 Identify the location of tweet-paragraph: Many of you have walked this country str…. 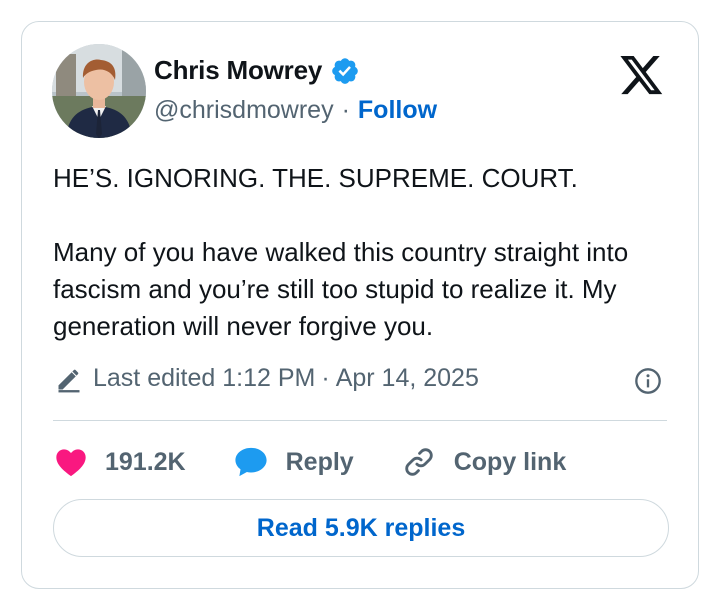
(341, 289).